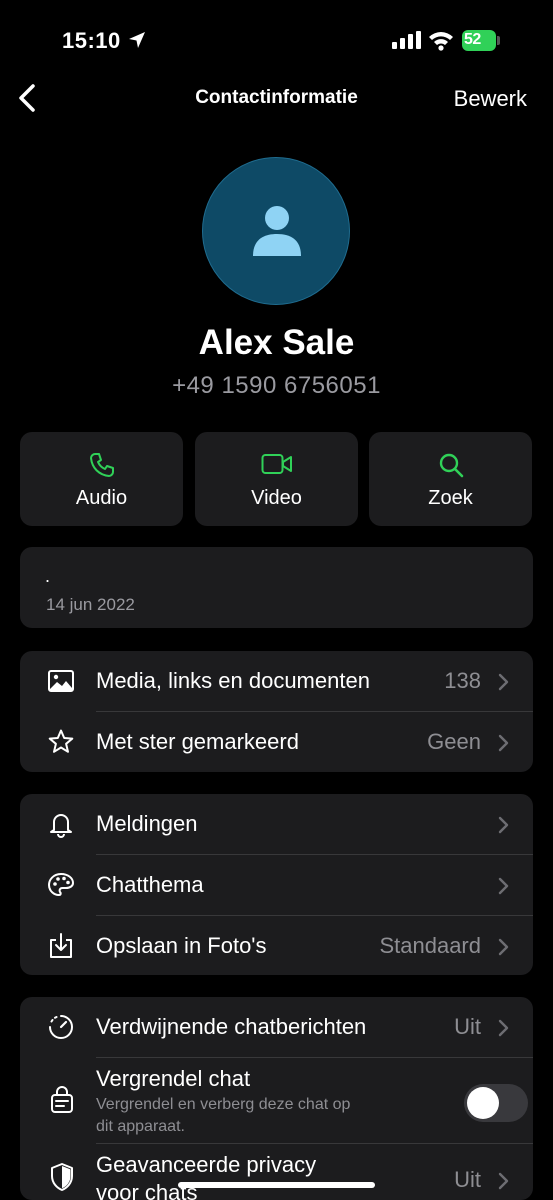 The image size is (553, 1200). Describe the element at coordinates (231, 1026) in the screenshot. I see `disappearing-label: Verdwijnende chatberichten` at that location.